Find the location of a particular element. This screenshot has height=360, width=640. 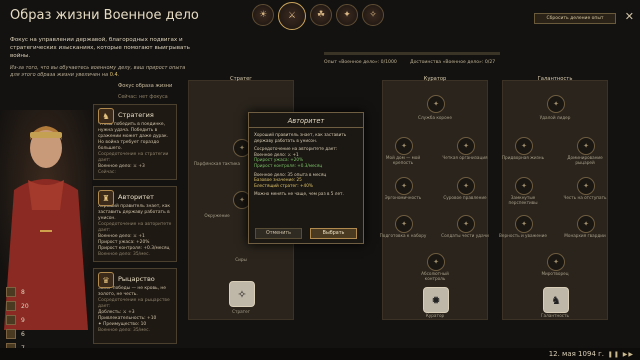

perk-label: Придворная жизнь is located at coordinates (523, 157).